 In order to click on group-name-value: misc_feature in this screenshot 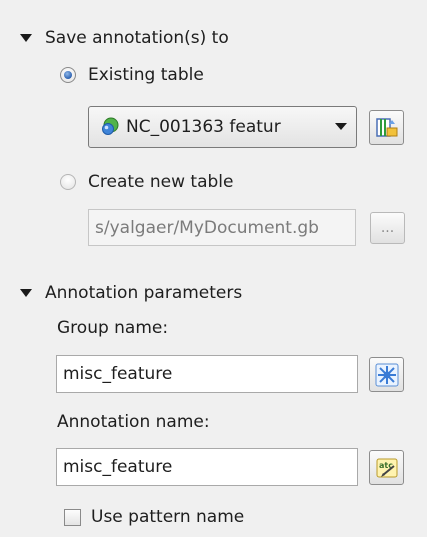, I will do `click(118, 374)`.